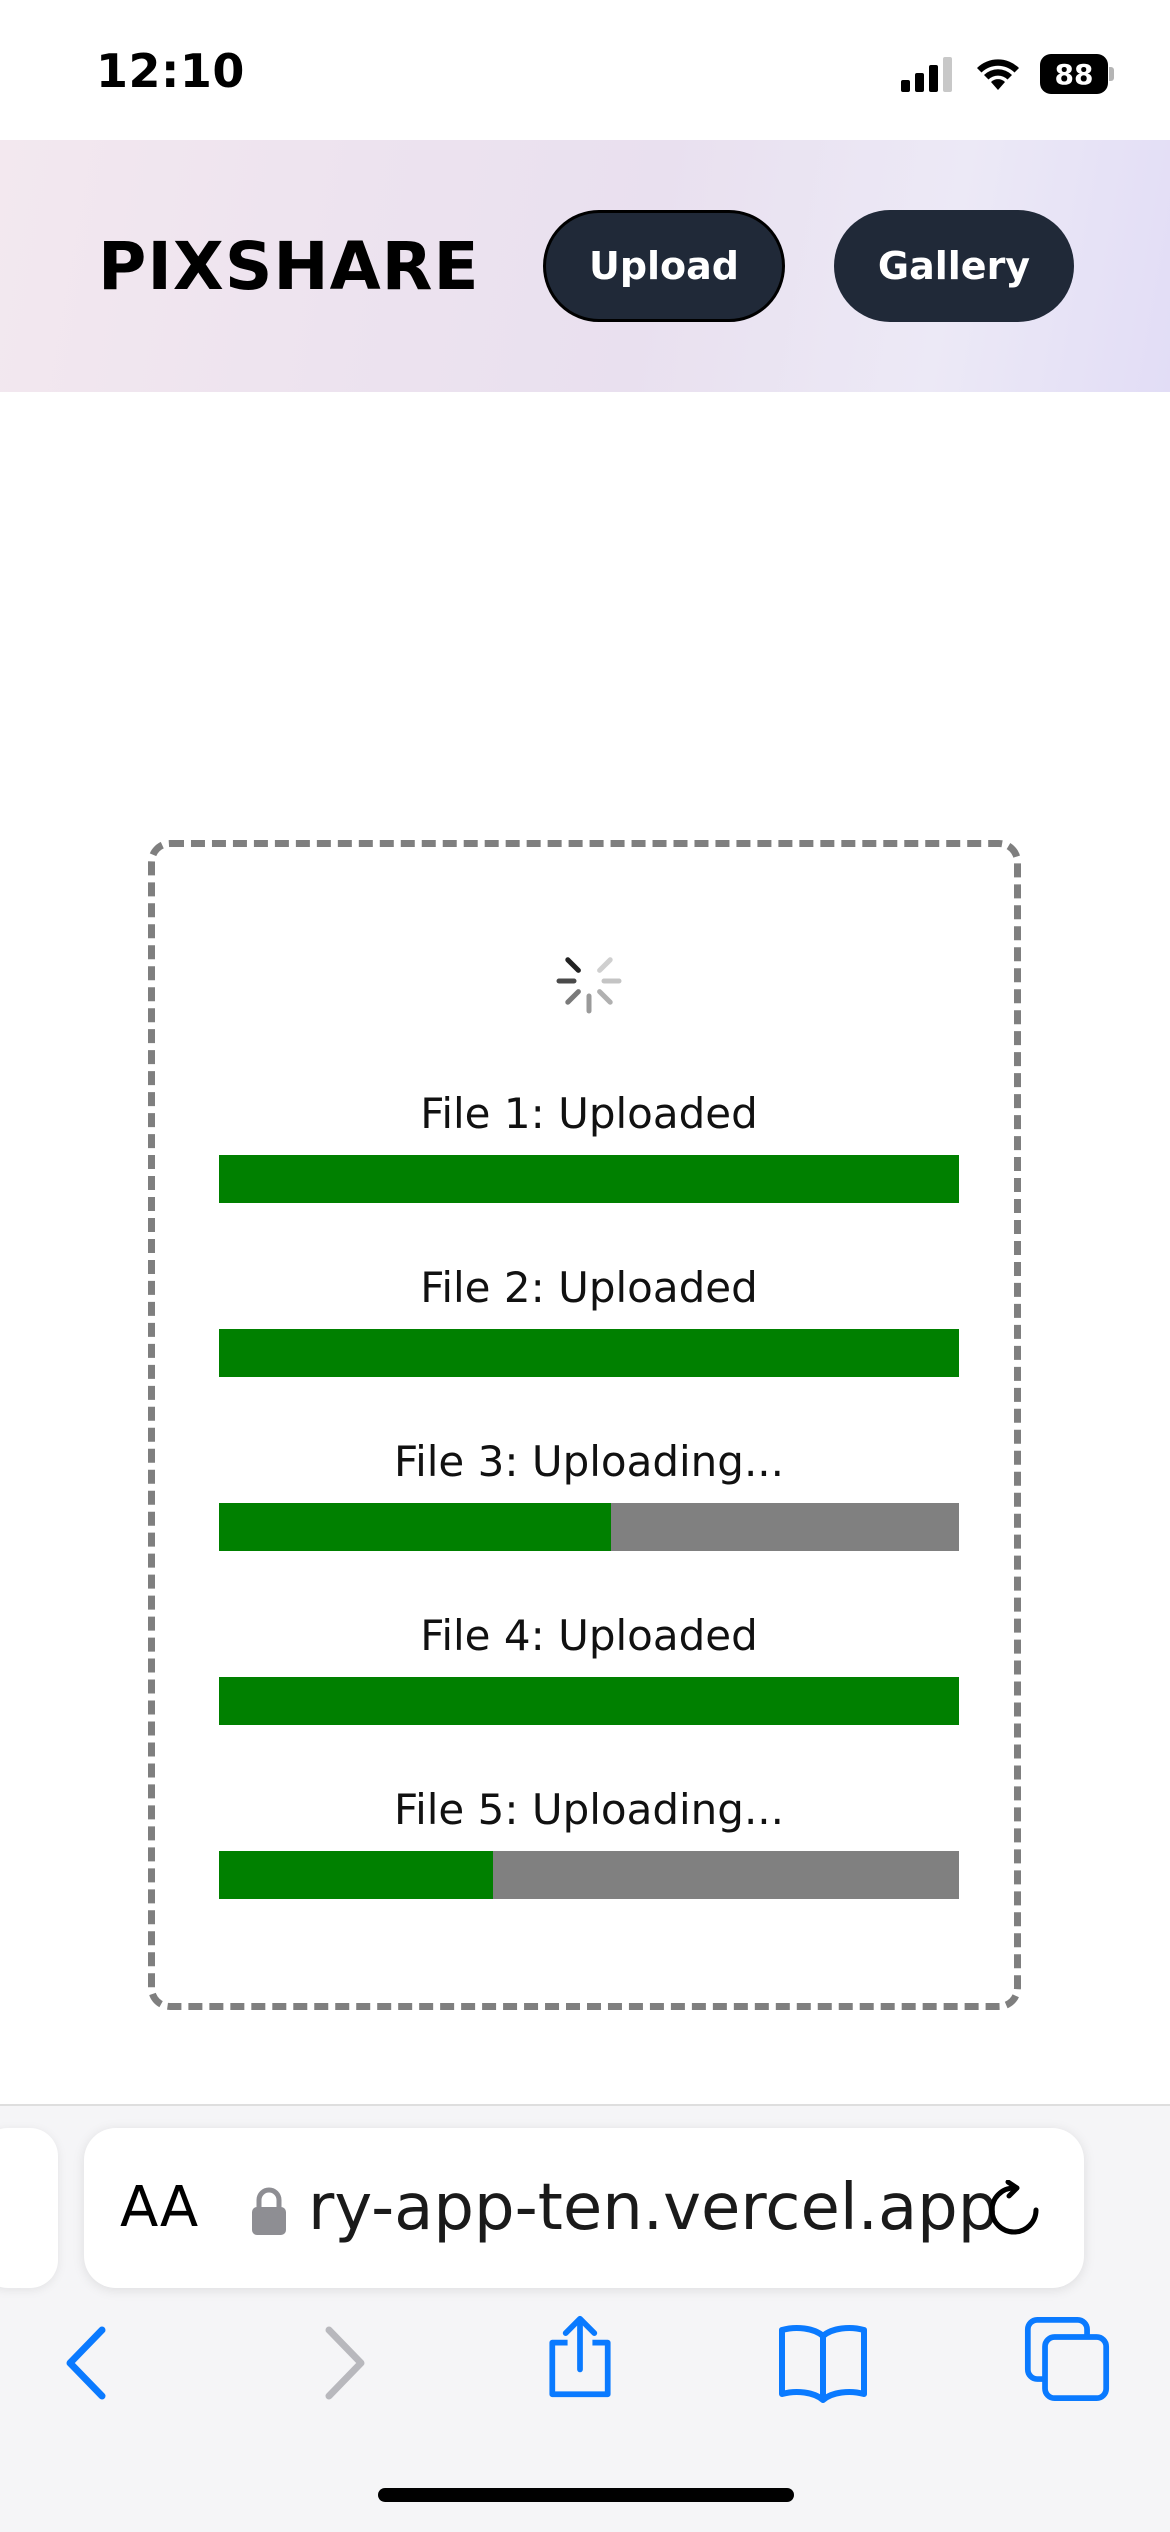 The height and width of the screenshot is (2532, 1170). Describe the element at coordinates (170, 71) in the screenshot. I see `status-time: 12:10` at that location.